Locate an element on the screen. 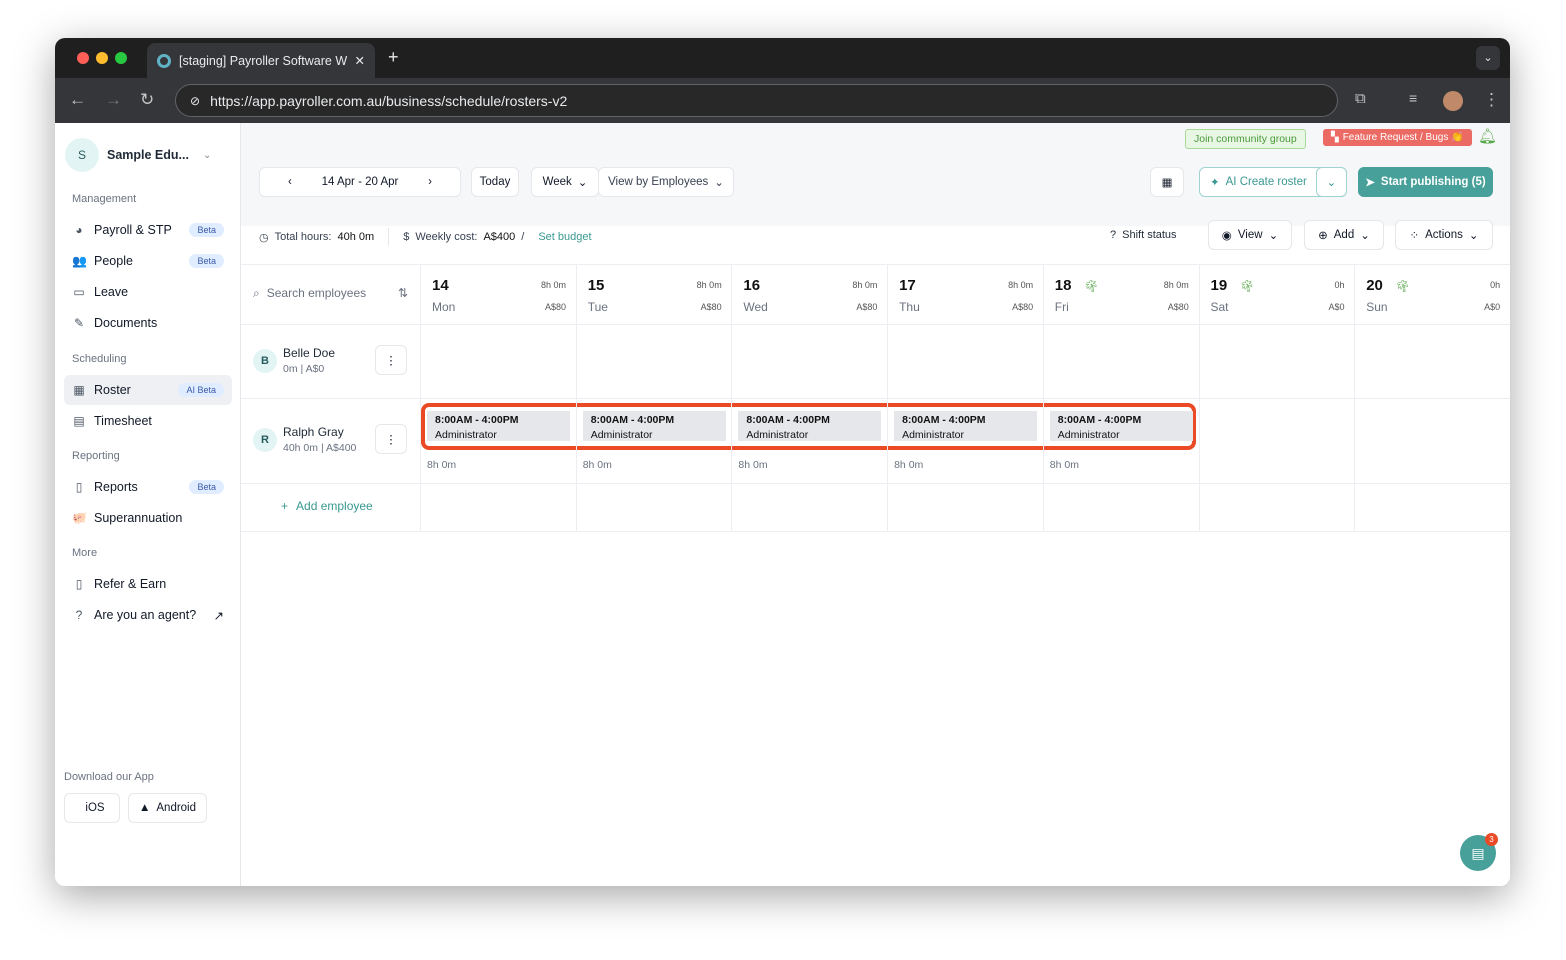 Image resolution: width=1566 pixels, height=960 pixels. new-tab-icon: + is located at coordinates (393, 57).